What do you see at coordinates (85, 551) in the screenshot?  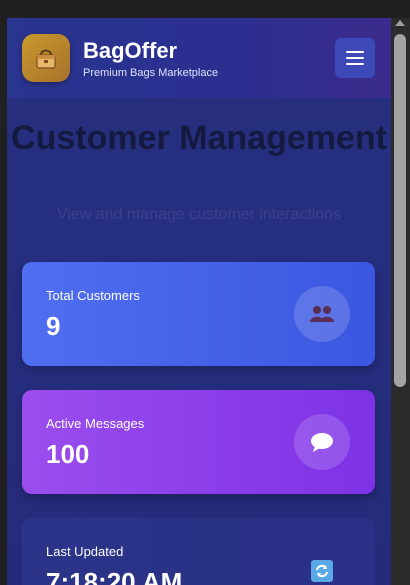 I see `last-updated-label: Last Updated` at bounding box center [85, 551].